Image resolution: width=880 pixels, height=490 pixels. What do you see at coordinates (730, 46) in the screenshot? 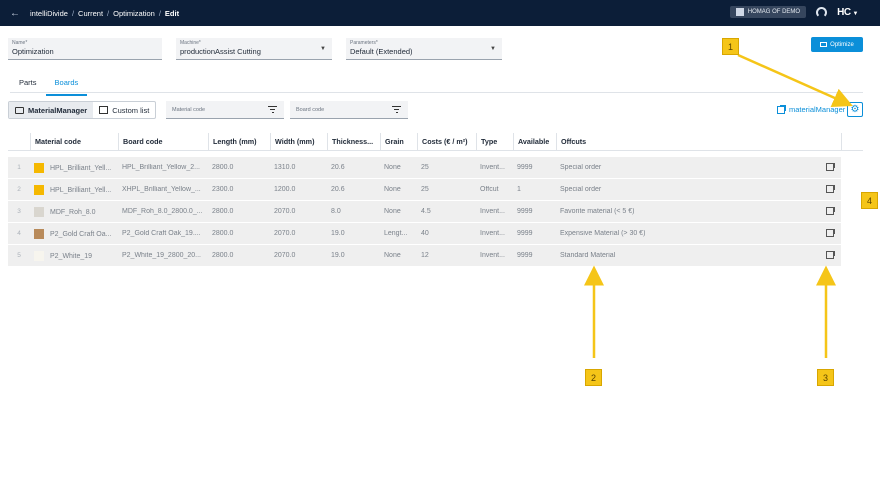
I see `annotation-badge: 1` at bounding box center [730, 46].